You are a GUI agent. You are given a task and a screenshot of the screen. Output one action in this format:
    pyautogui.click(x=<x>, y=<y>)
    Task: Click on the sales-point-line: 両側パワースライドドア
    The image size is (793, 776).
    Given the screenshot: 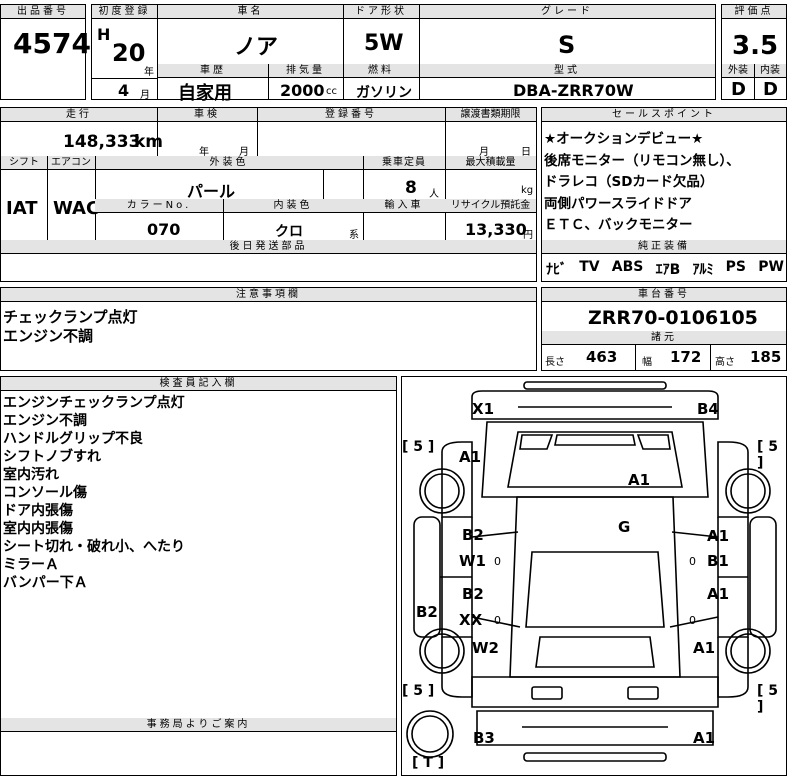 What is the action you would take?
    pyautogui.click(x=618, y=203)
    